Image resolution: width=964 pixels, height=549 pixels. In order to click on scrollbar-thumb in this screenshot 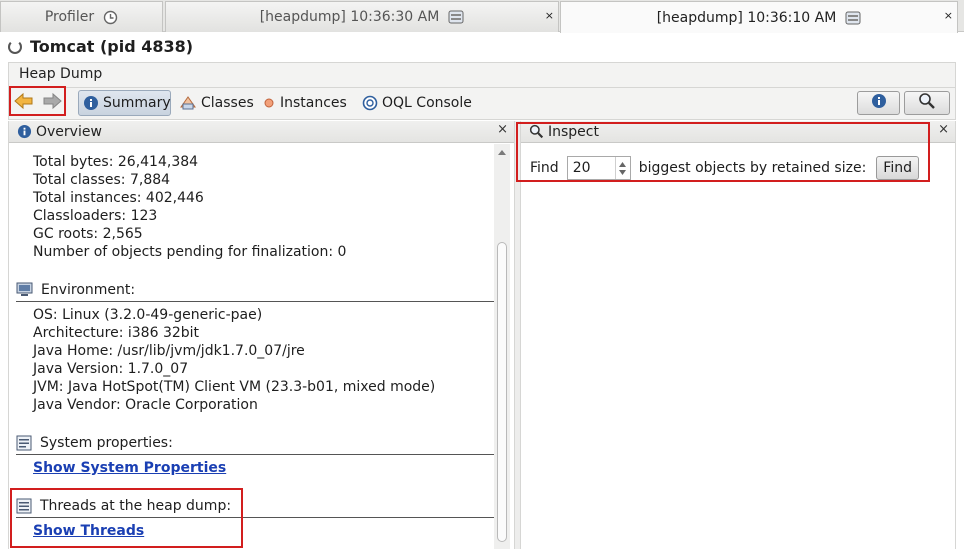, I will do `click(502, 392)`.